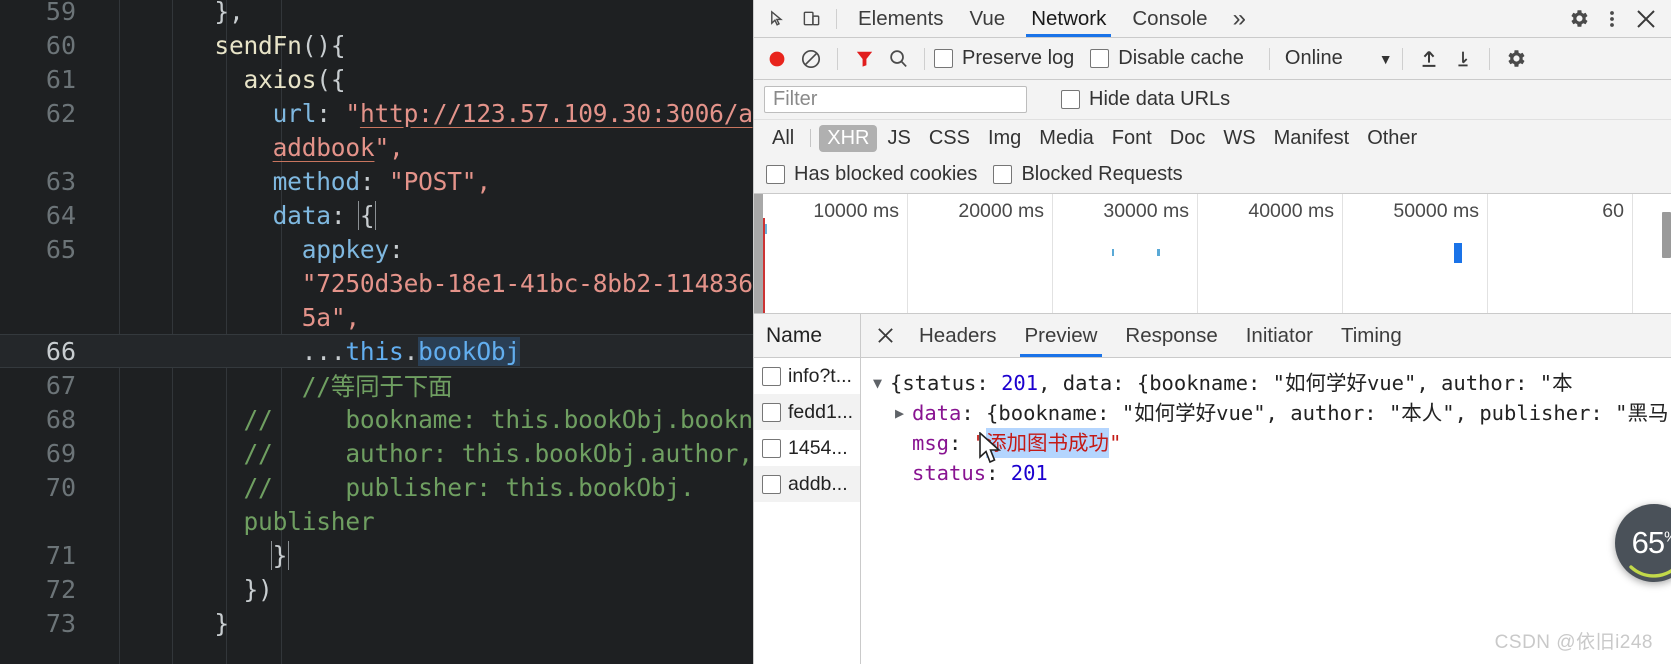 The image size is (1671, 664). Describe the element at coordinates (864, 59) in the screenshot. I see `funnel-filter-icon` at that location.